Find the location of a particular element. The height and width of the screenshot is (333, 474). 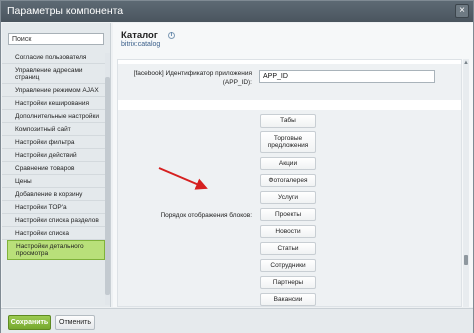

block-order-item: Услуги is located at coordinates (288, 197).